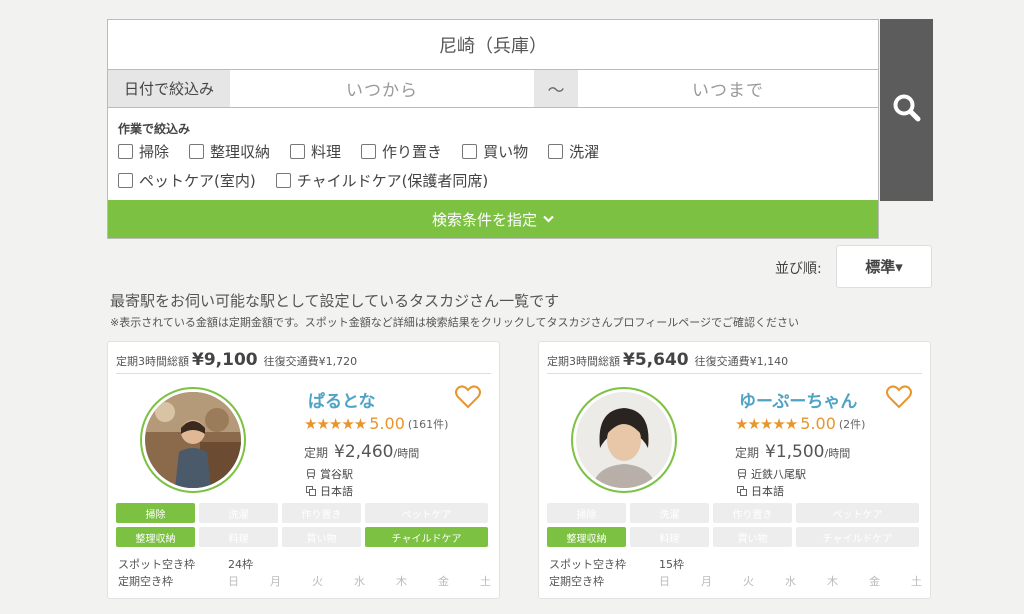 Image resolution: width=1024 pixels, height=614 pixels. What do you see at coordinates (428, 424) in the screenshot?
I see `review-count: (161件)` at bounding box center [428, 424].